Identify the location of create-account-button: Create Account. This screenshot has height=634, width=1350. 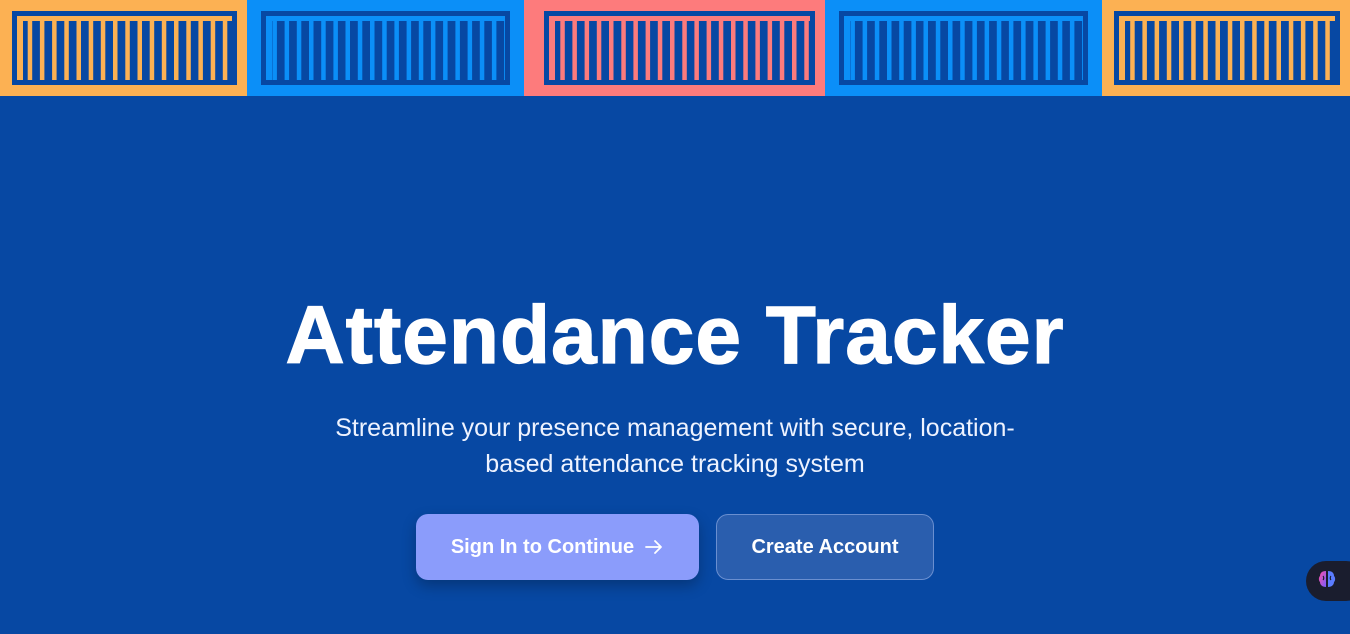
(825, 547).